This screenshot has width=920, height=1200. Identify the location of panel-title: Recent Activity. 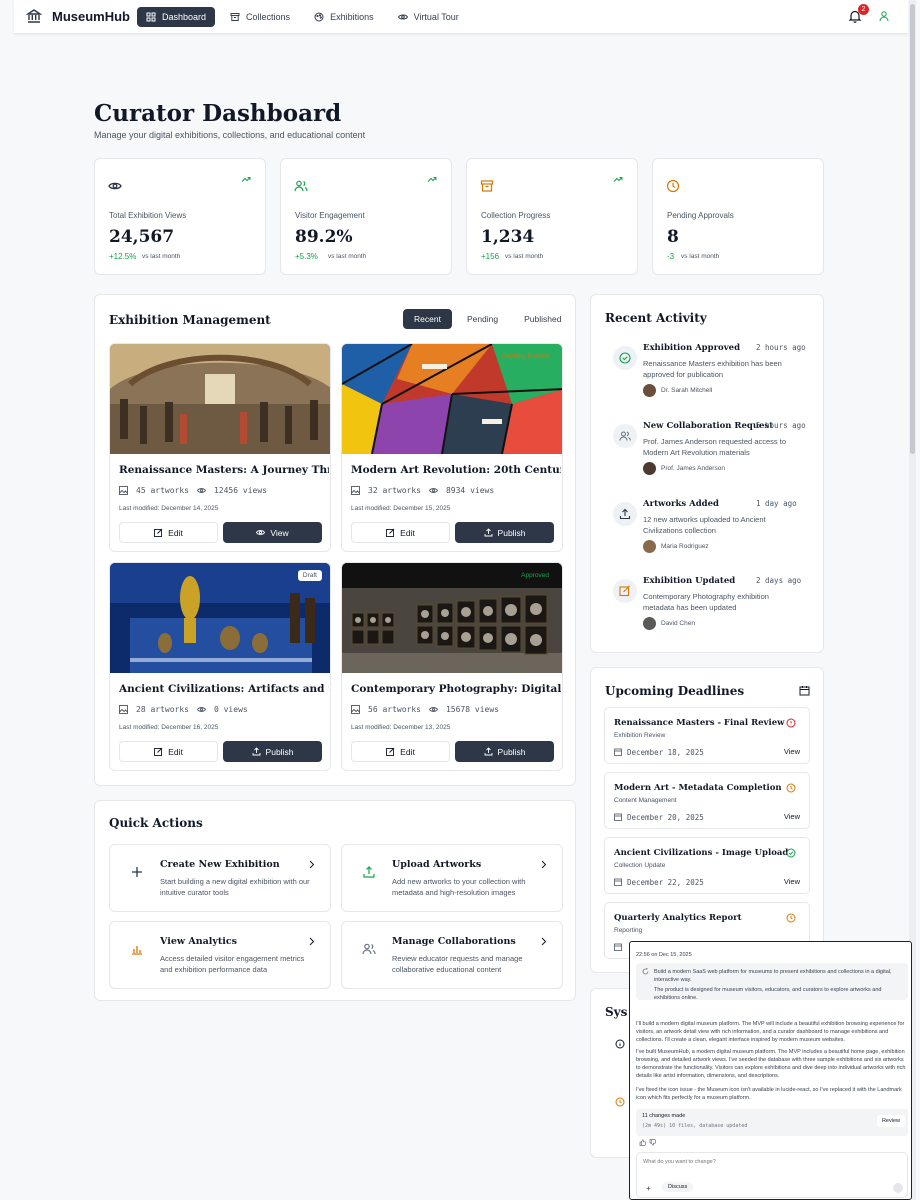
(656, 318).